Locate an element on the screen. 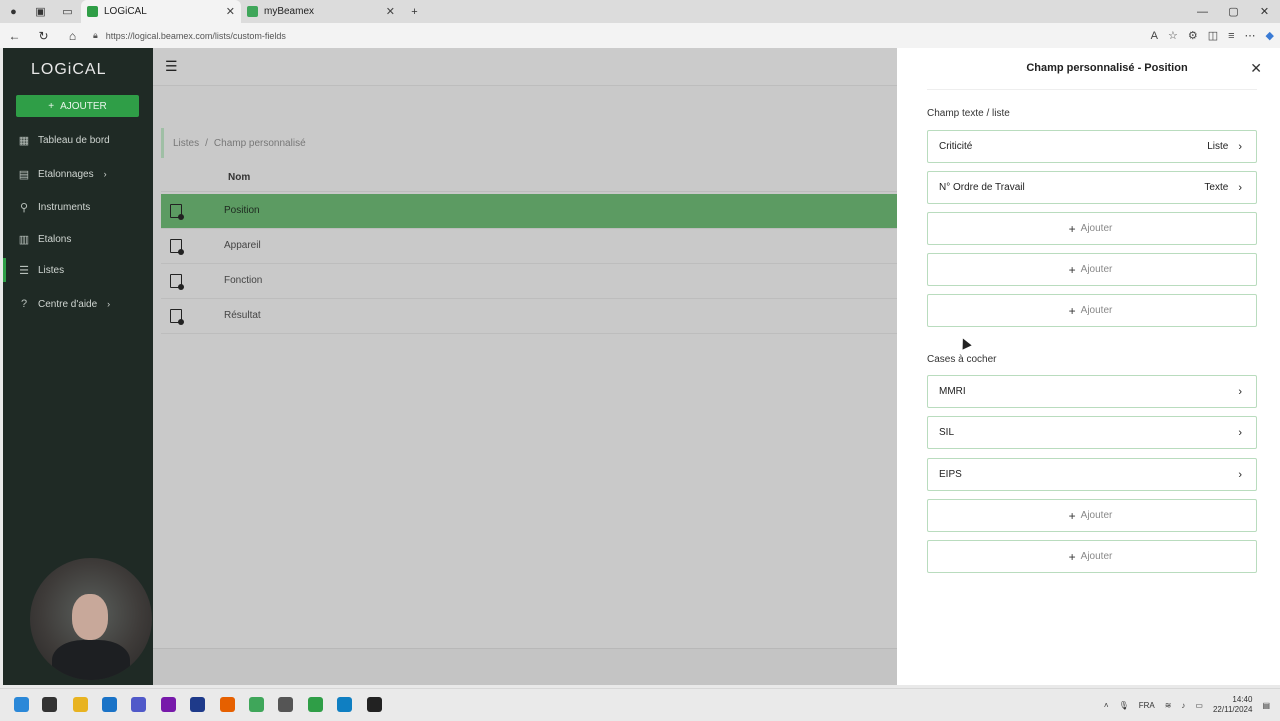 This screenshot has height=721, width=1280. sidebar-item-label: Etalons is located at coordinates (55, 239).